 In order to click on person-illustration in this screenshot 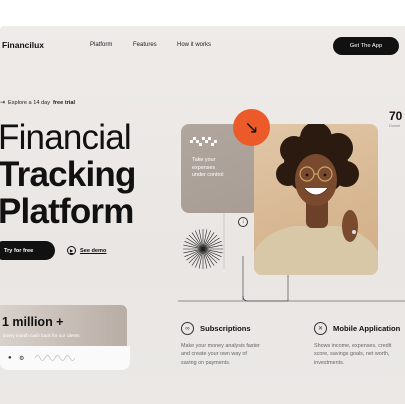, I will do `click(316, 199)`.